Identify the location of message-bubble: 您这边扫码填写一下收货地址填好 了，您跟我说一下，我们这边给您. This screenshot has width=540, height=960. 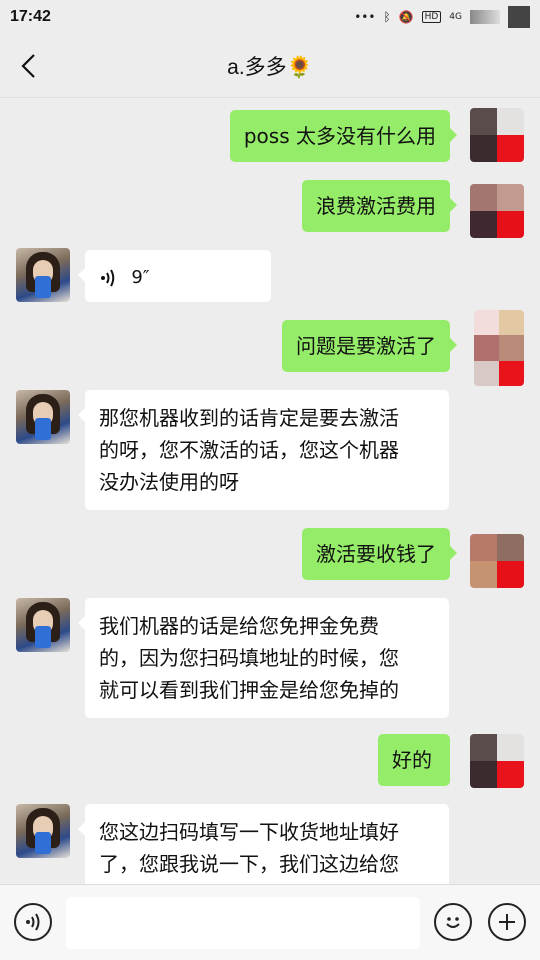
(263, 844).